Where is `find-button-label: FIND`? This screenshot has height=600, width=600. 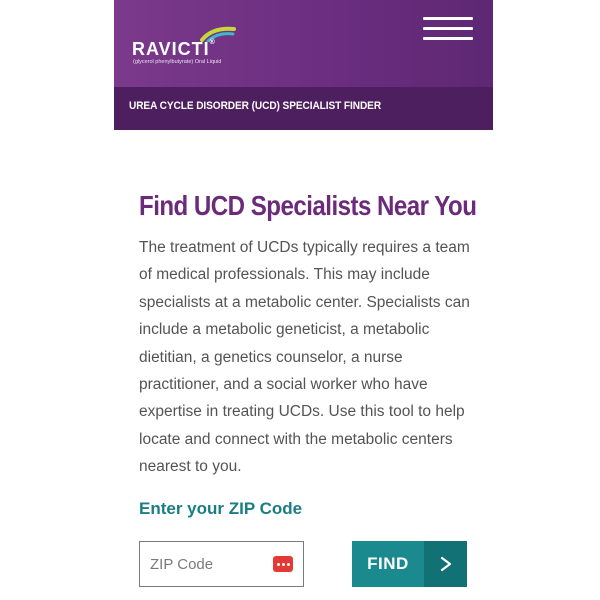 find-button-label: FIND is located at coordinates (388, 563).